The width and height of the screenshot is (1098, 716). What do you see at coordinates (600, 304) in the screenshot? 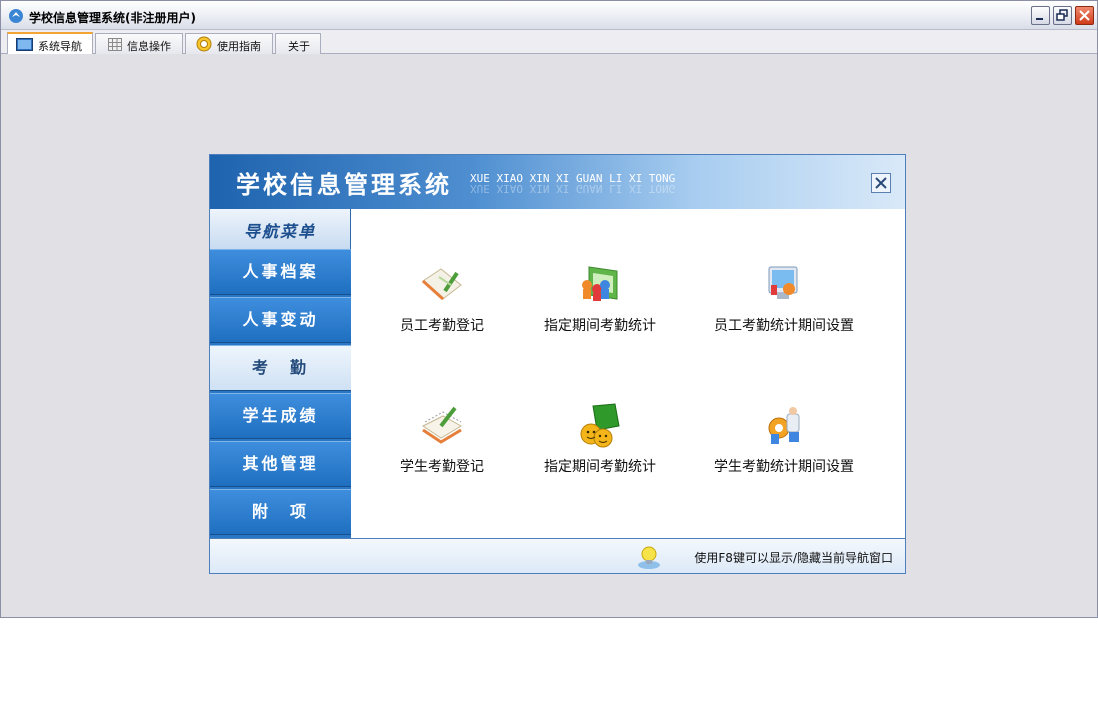
I see `period-attendance-stats-staff: 指定期间考勤统计` at bounding box center [600, 304].